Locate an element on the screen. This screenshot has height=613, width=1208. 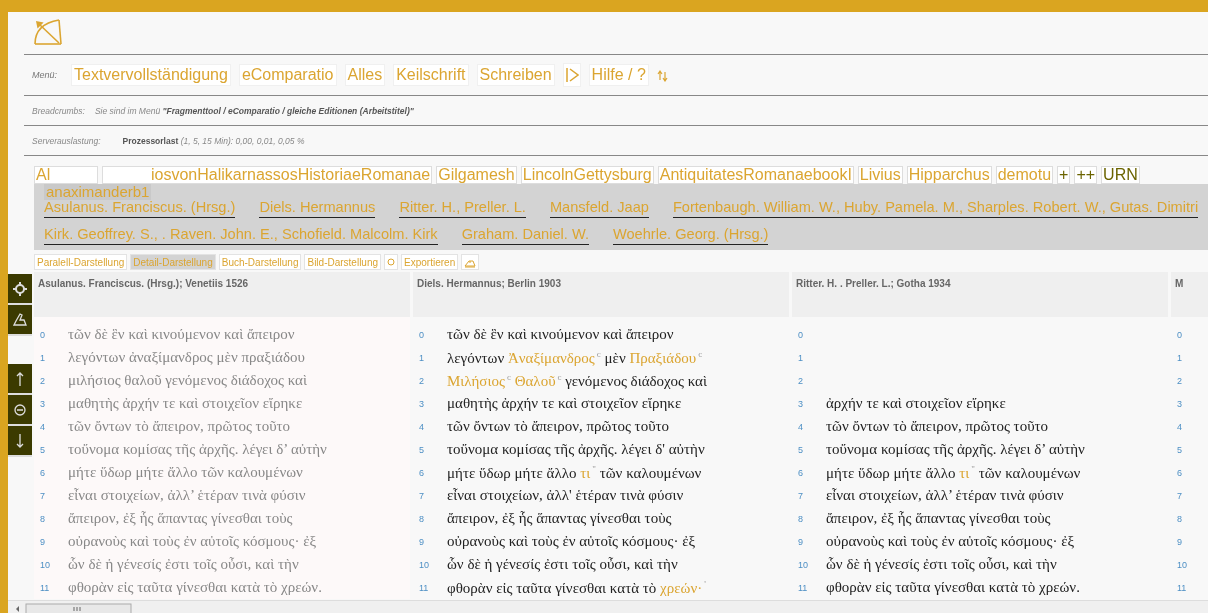
column-header: Diels. Hermannus; Berlin 1903 is located at coordinates (601, 294).